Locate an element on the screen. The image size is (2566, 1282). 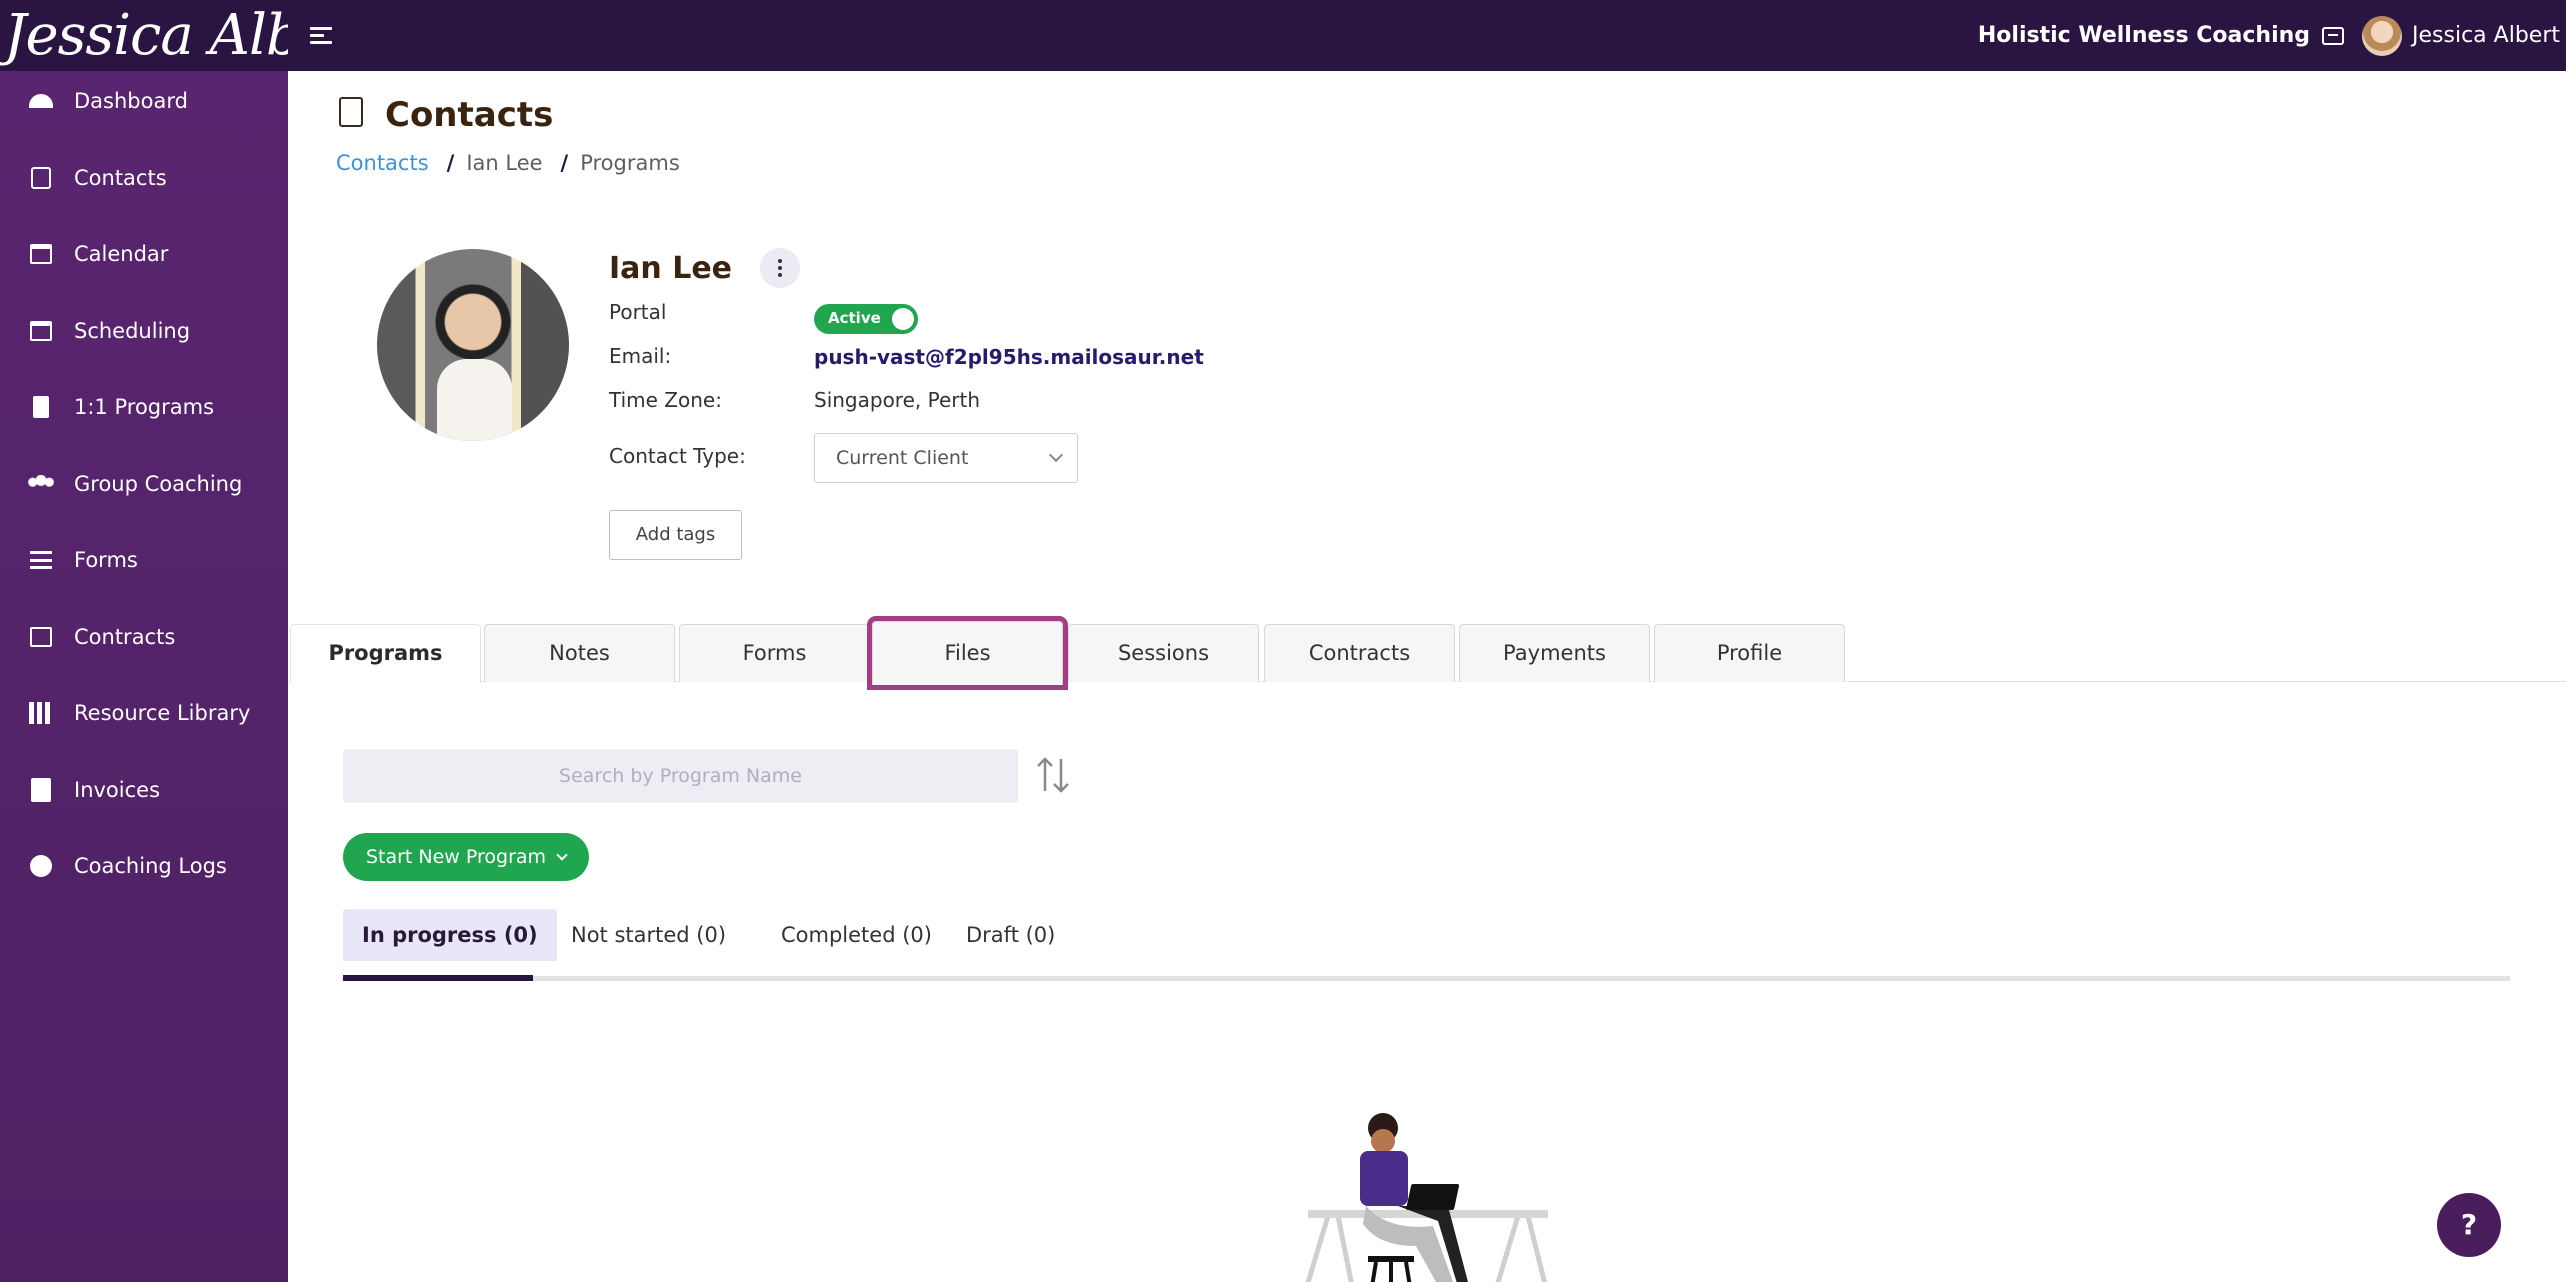
portal-label: Portal is located at coordinates (638, 312).